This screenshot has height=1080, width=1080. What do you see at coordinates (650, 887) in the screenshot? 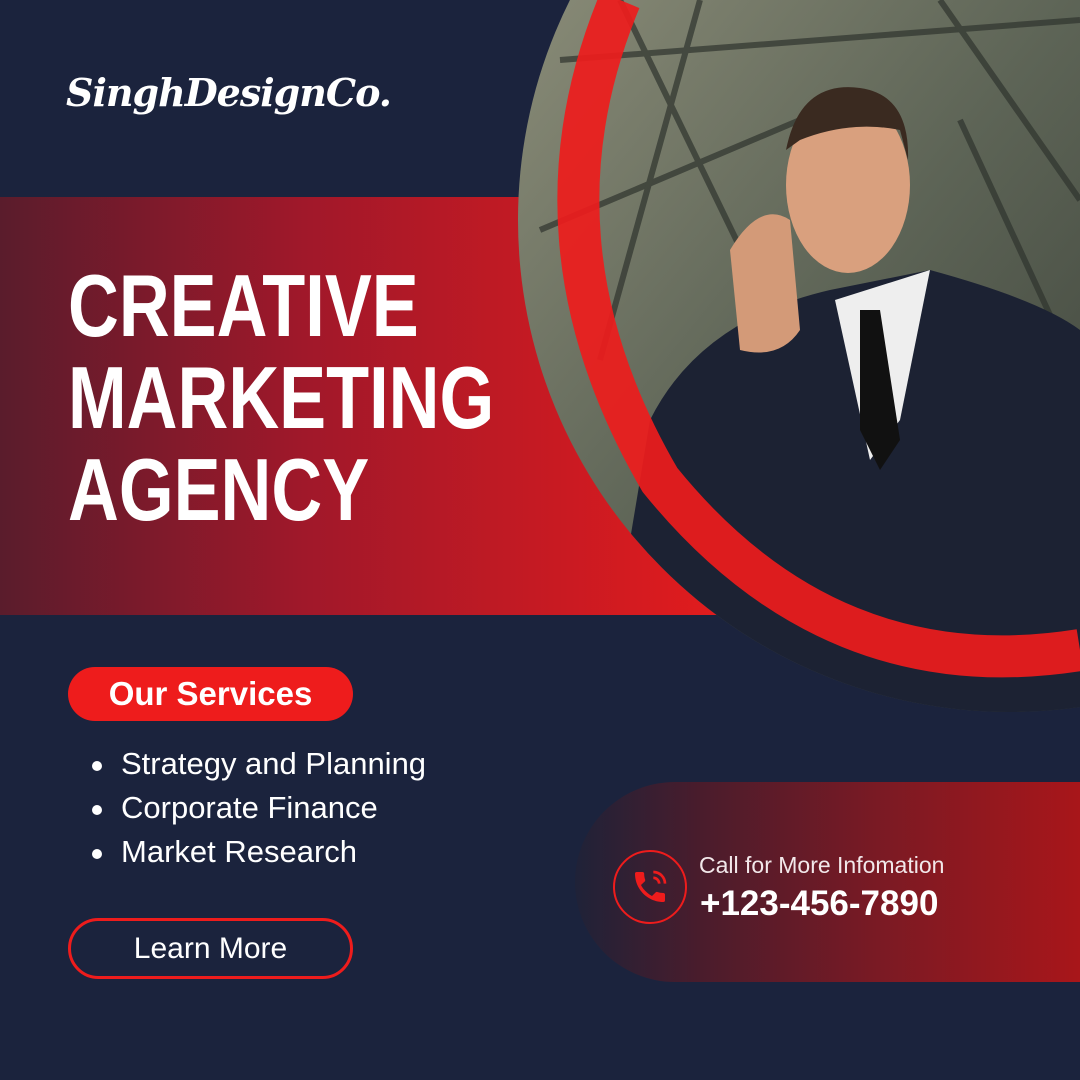
I see `phone-ringing-icon` at bounding box center [650, 887].